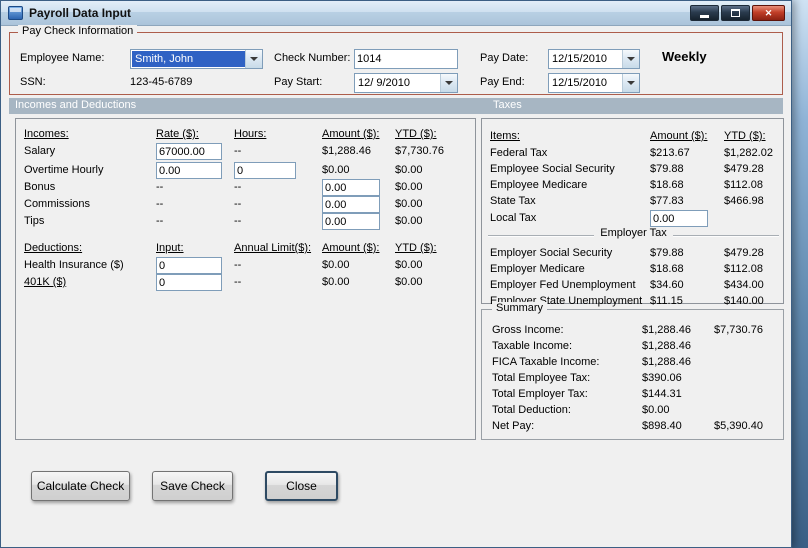  I want to click on maximize-button, so click(735, 13).